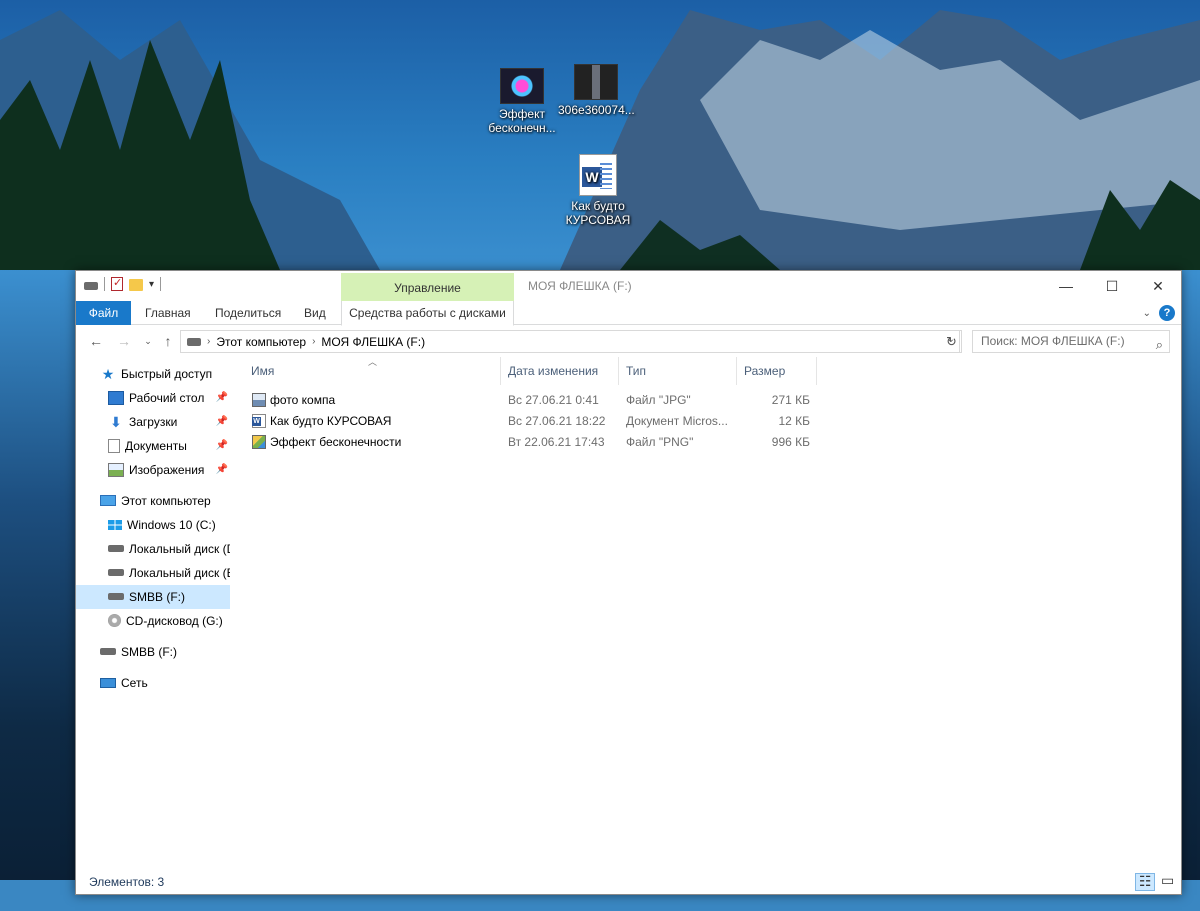 Image resolution: width=1200 pixels, height=911 pixels. I want to click on word-file-icon, so click(259, 421).